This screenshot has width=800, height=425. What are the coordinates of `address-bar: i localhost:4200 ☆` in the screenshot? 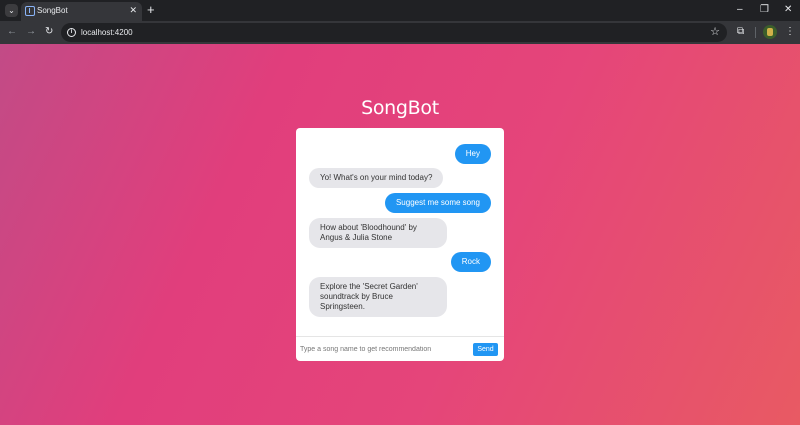 It's located at (394, 32).